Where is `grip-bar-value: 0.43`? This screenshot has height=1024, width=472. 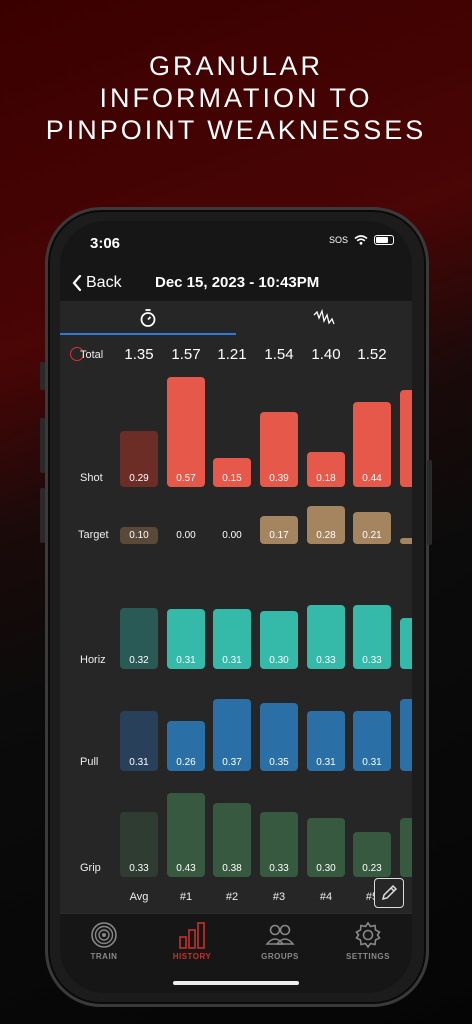 grip-bar-value: 0.43 is located at coordinates (186, 868).